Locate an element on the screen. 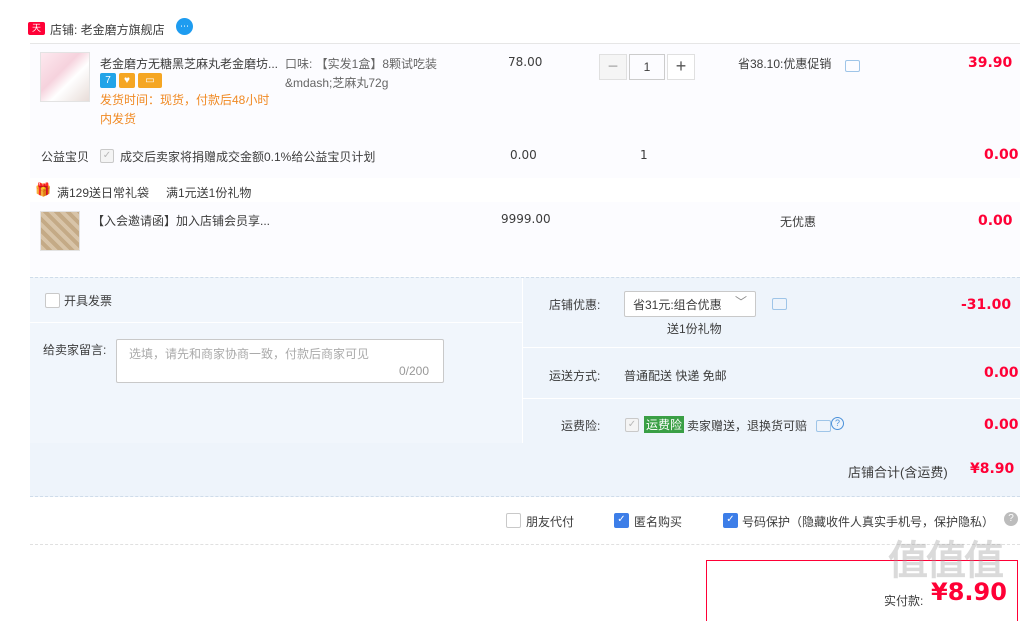  shop-discount-amount: -31.00 is located at coordinates (986, 305).